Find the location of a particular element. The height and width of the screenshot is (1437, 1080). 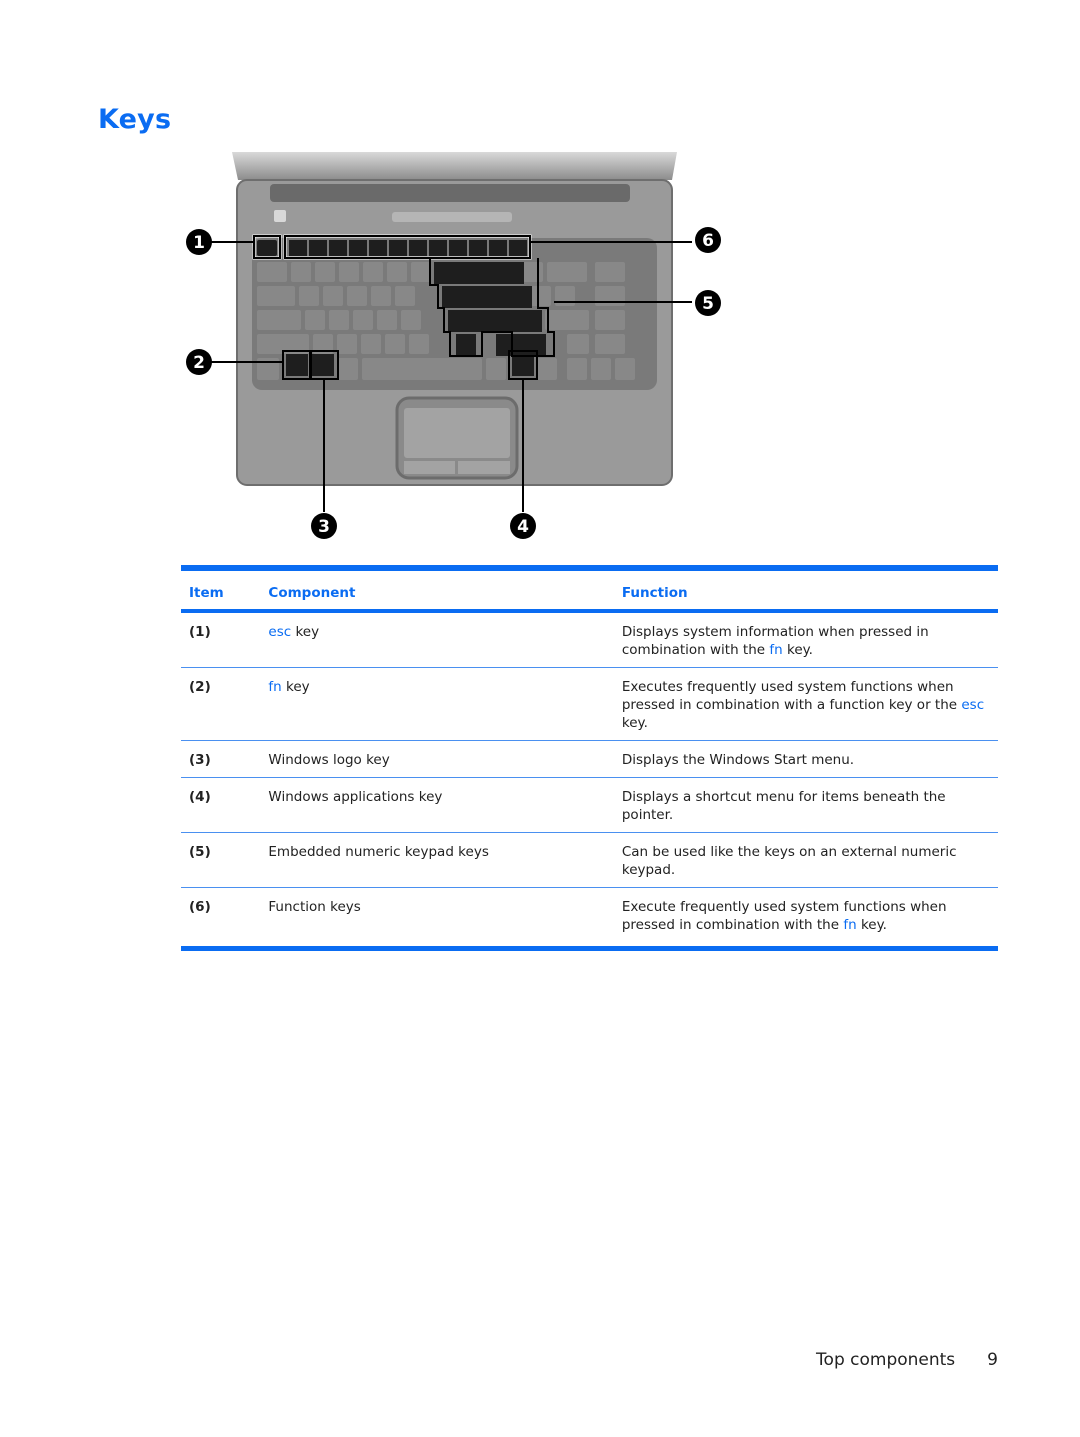

item-number: (2) is located at coordinates (225, 704).